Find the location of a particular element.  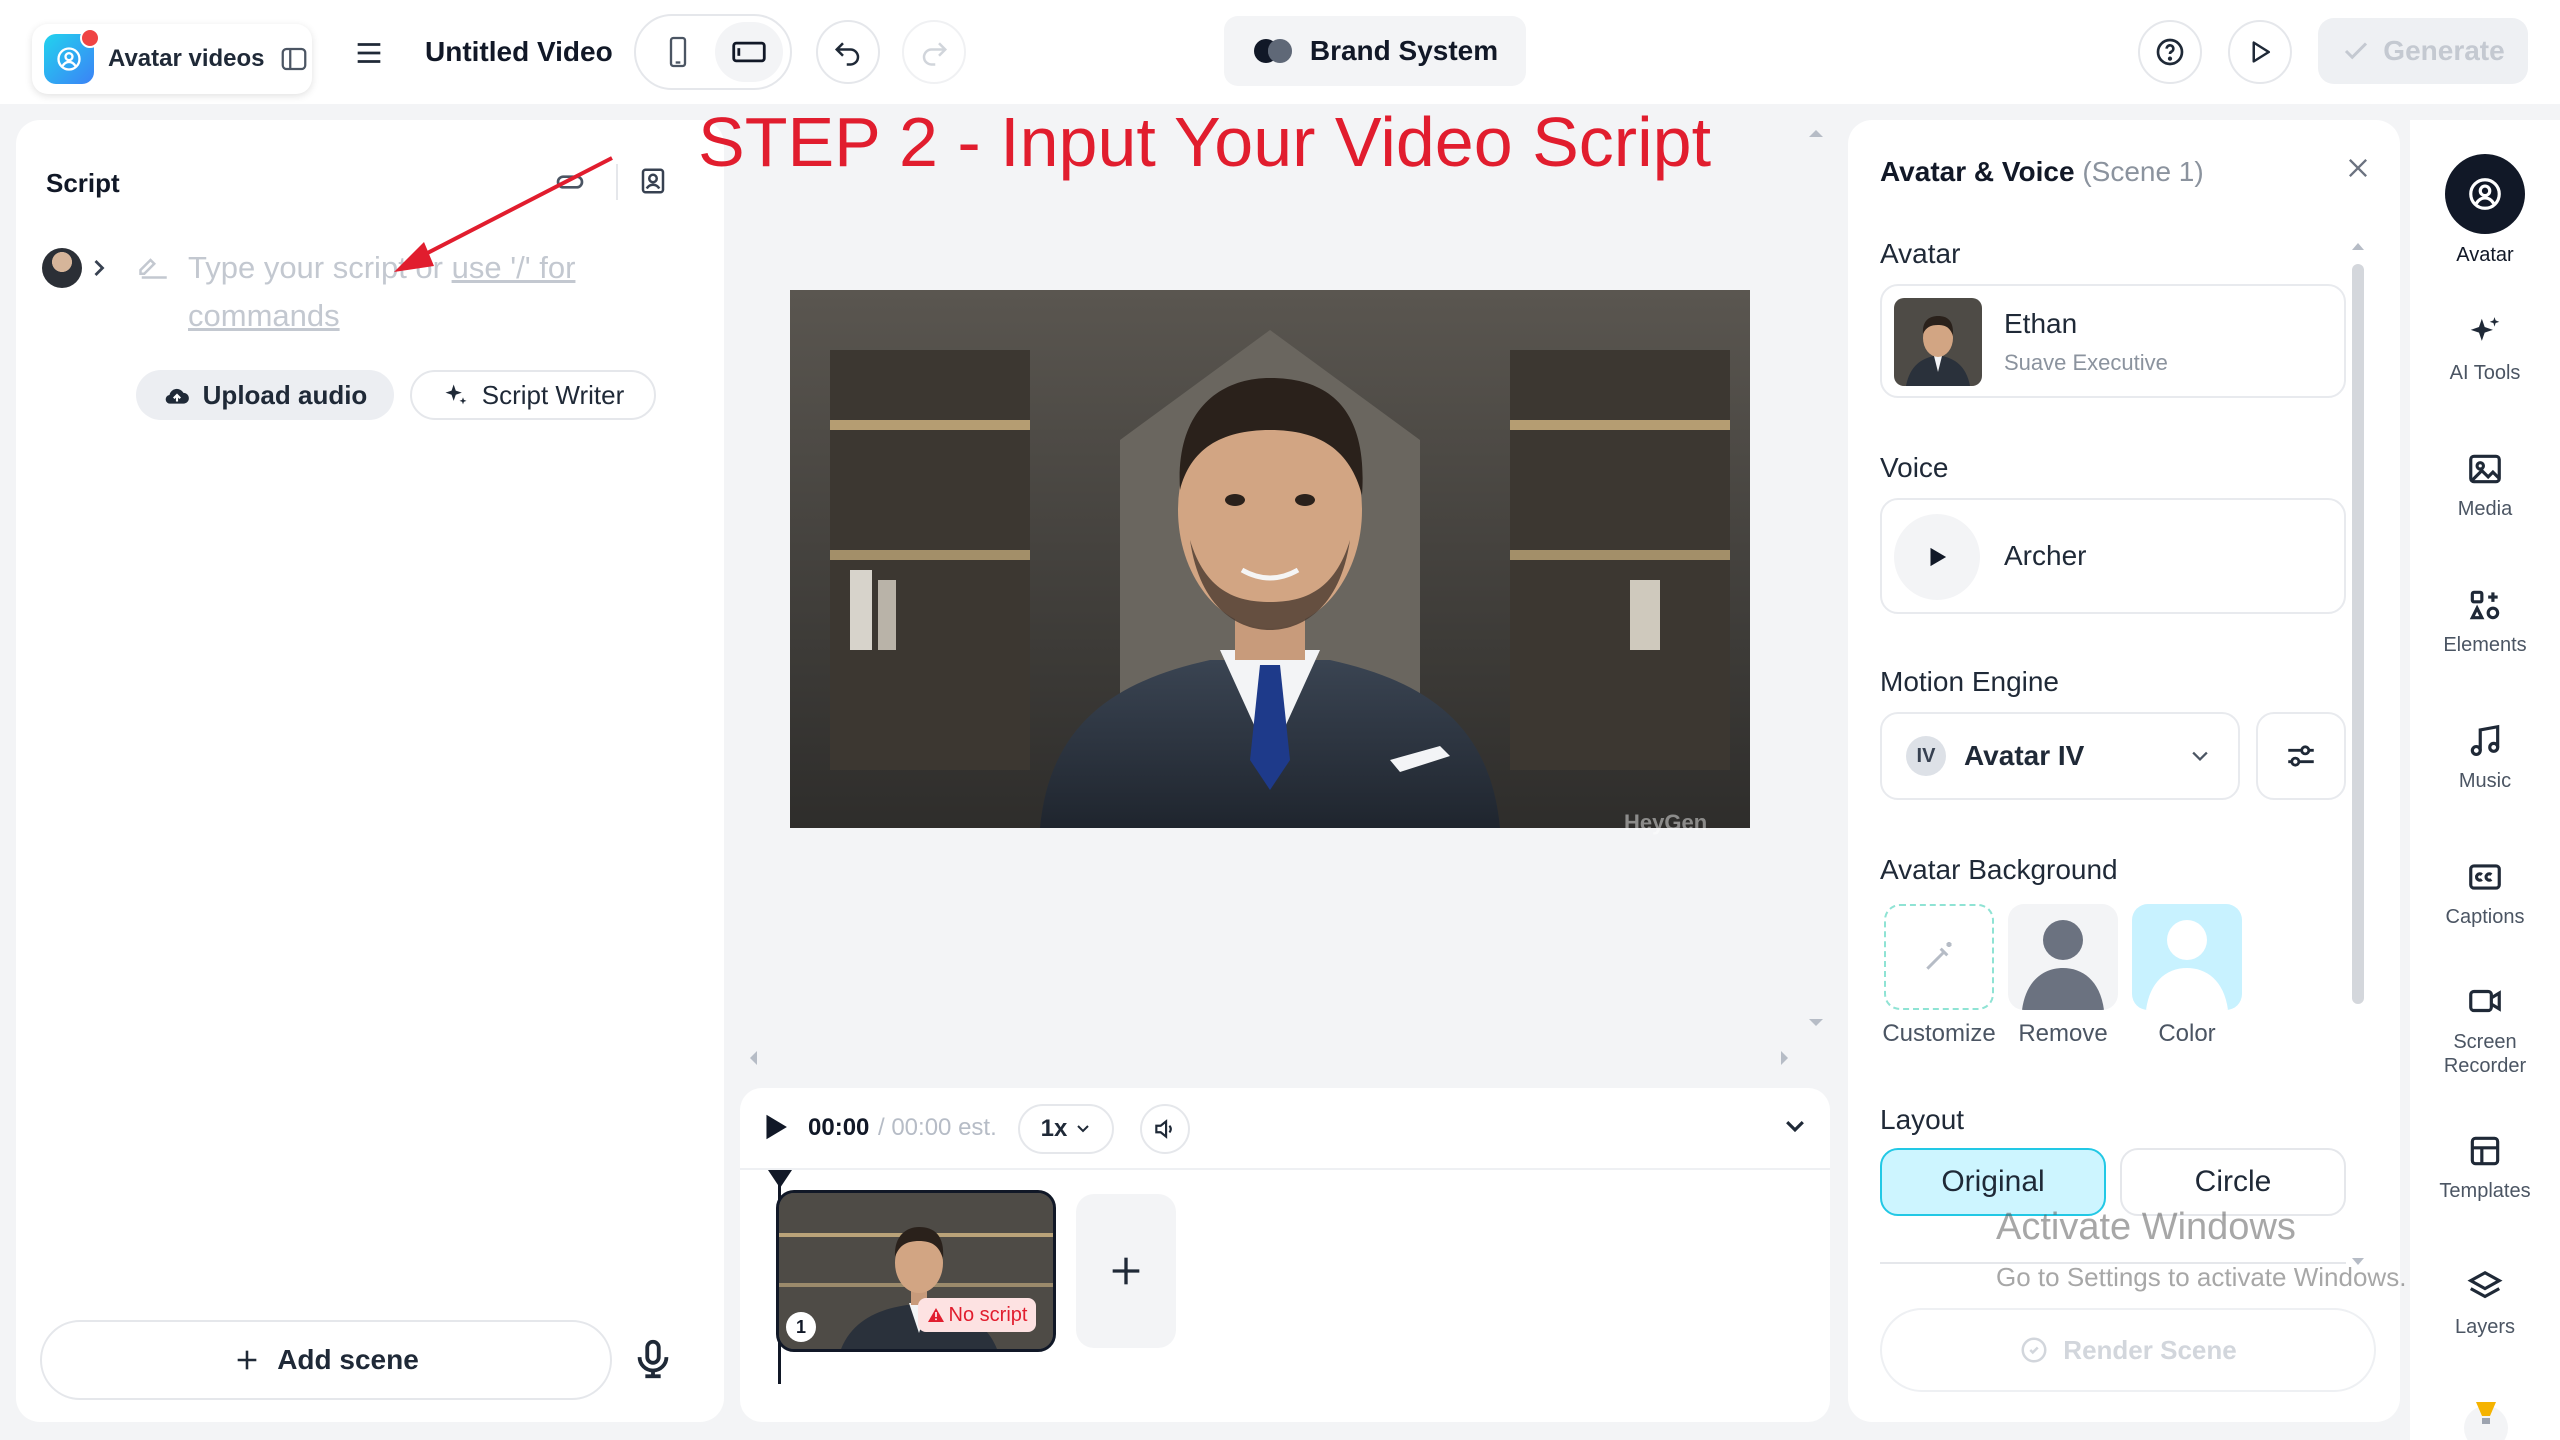

chevron-down-icon is located at coordinates (1083, 1129).